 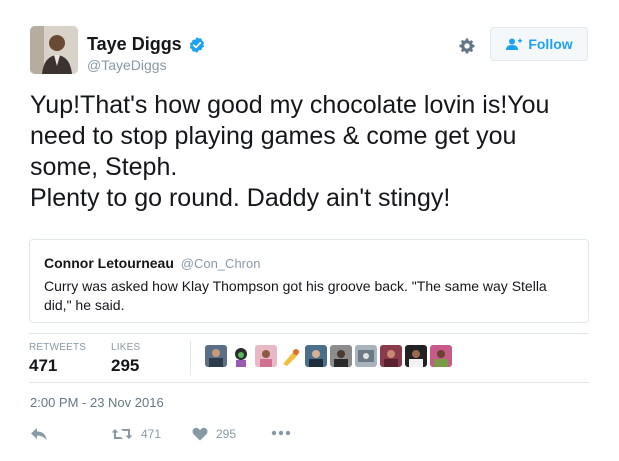 I want to click on stats-separator, so click(x=190, y=358).